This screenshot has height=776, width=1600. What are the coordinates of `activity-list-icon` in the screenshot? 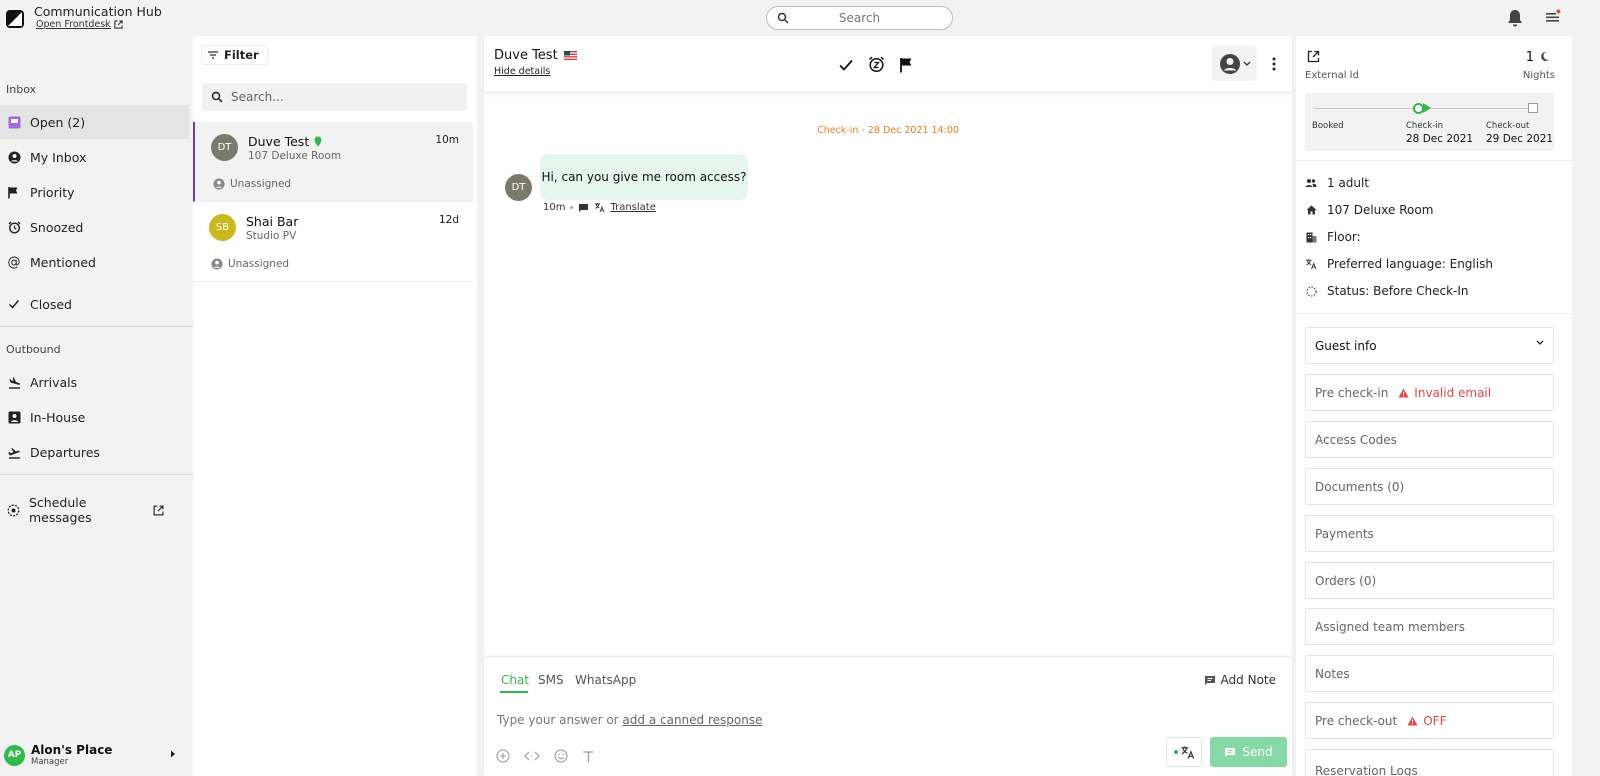 It's located at (1553, 17).